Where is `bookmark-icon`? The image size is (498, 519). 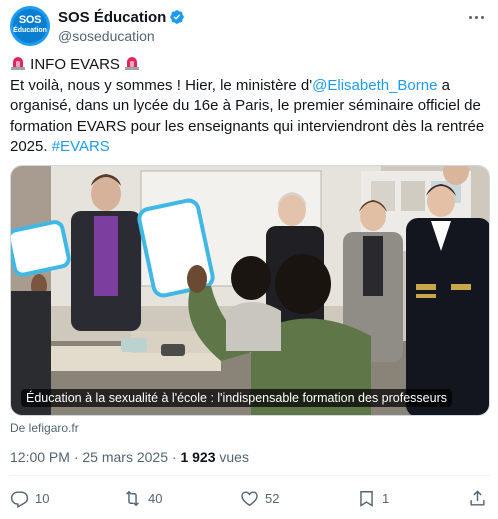
bookmark-icon is located at coordinates (366, 498).